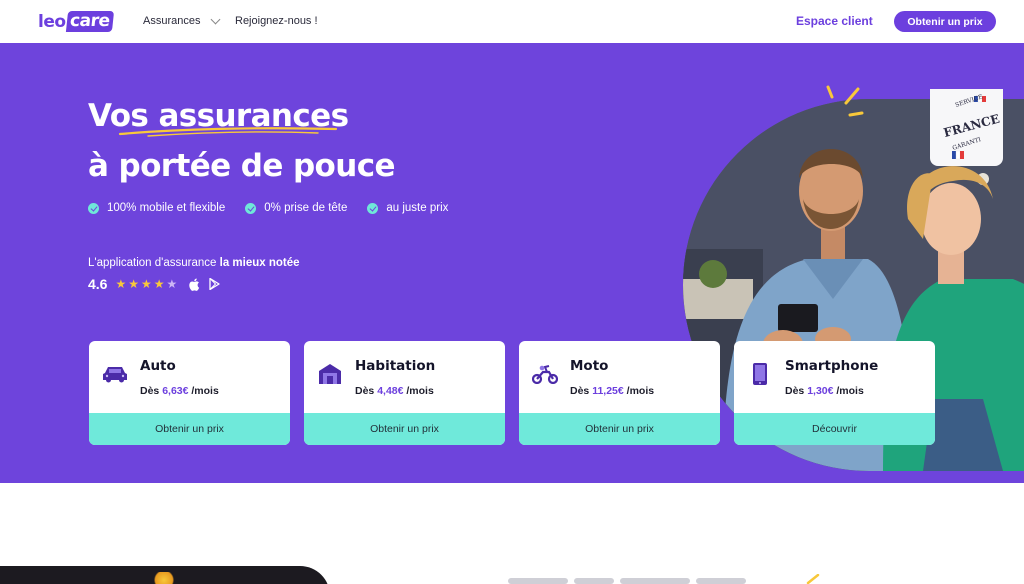  I want to click on hero-title: Vos assurances à portée de pouce, so click(242, 141).